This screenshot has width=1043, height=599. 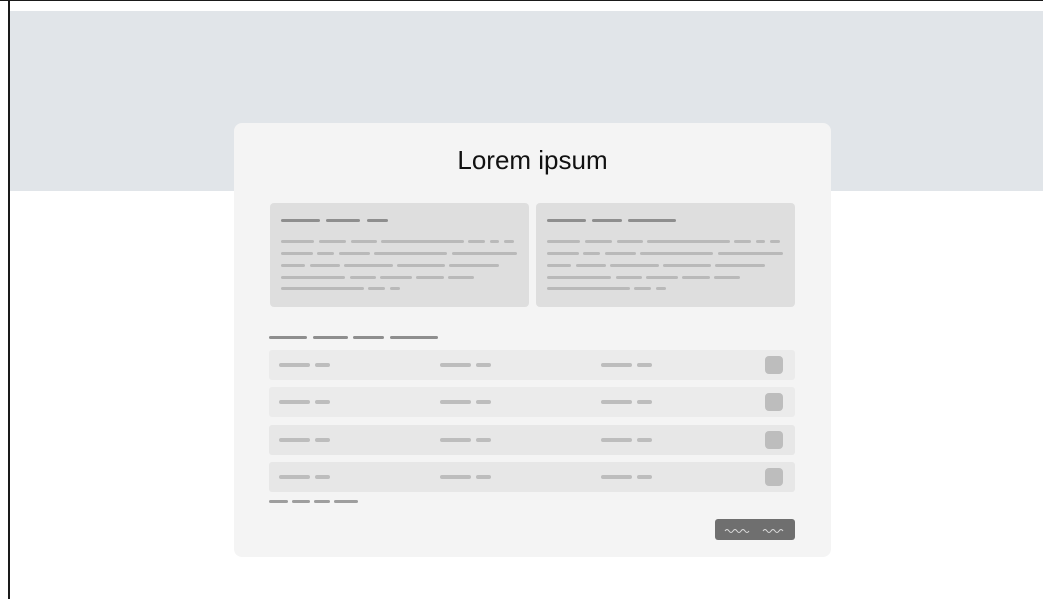 I want to click on page-title: Lorem ipsum, so click(x=532, y=160).